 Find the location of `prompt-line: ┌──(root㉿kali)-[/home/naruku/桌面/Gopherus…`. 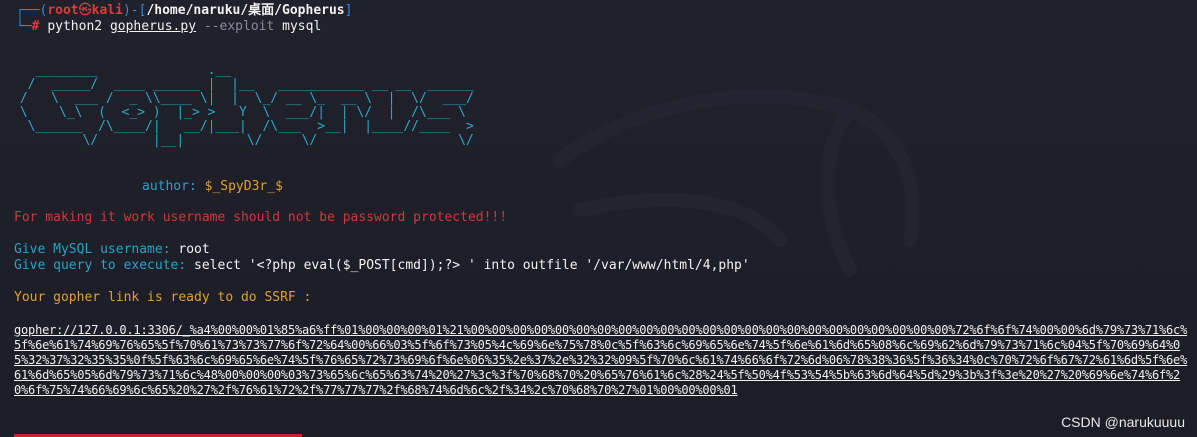

prompt-line: ┌──(root㉿kali)-[/home/naruku/桌面/Gopherus… is located at coordinates (184, 11).